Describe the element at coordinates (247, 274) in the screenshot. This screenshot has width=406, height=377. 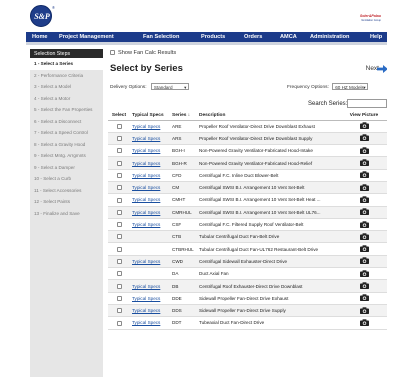
I see `table-row: DA Duct Axial Fan` at that location.